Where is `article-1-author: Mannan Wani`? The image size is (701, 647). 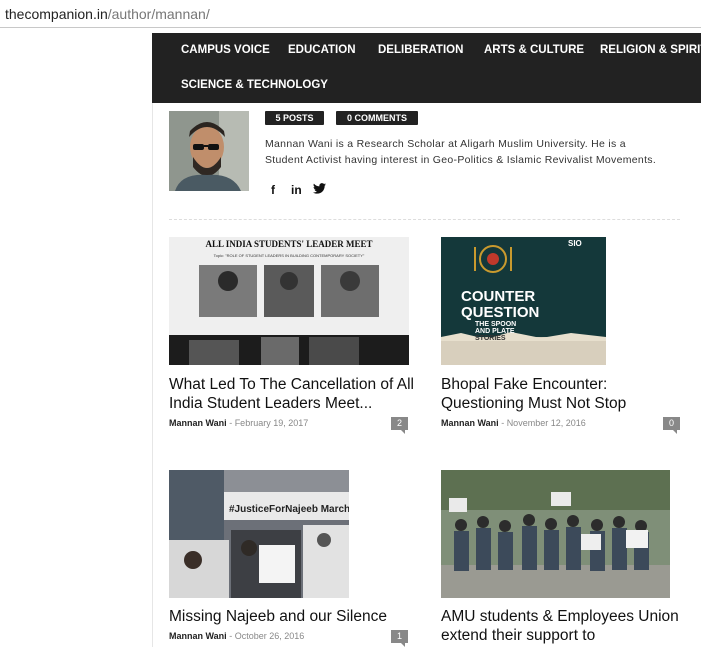
article-1-author: Mannan Wani is located at coordinates (198, 423).